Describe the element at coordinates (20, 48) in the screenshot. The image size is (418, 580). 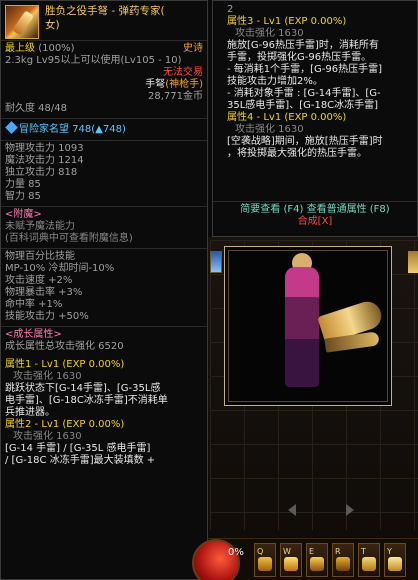
I see `grade-label: 最上级` at that location.